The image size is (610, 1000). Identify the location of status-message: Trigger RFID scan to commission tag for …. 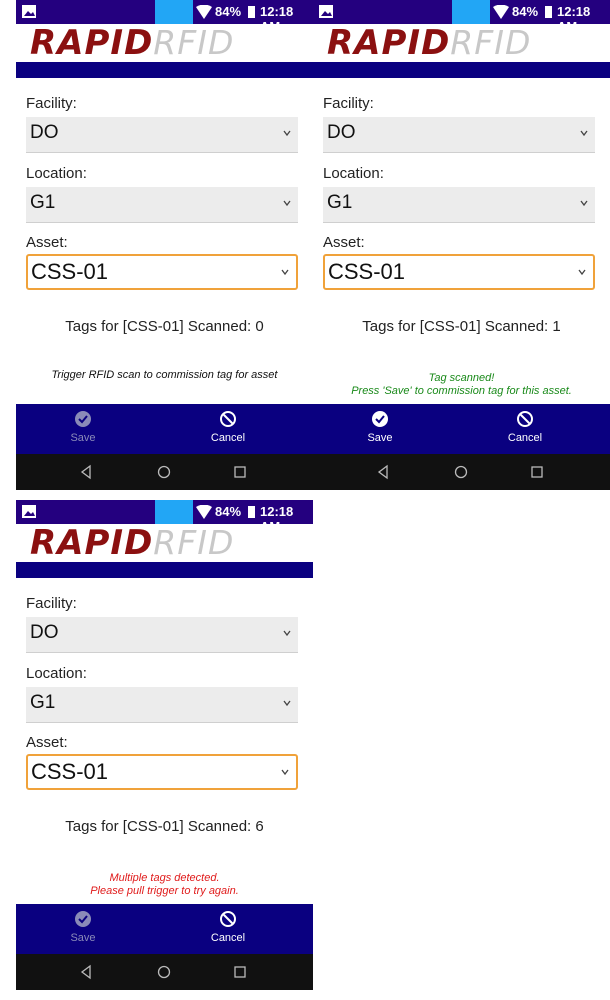
(164, 375).